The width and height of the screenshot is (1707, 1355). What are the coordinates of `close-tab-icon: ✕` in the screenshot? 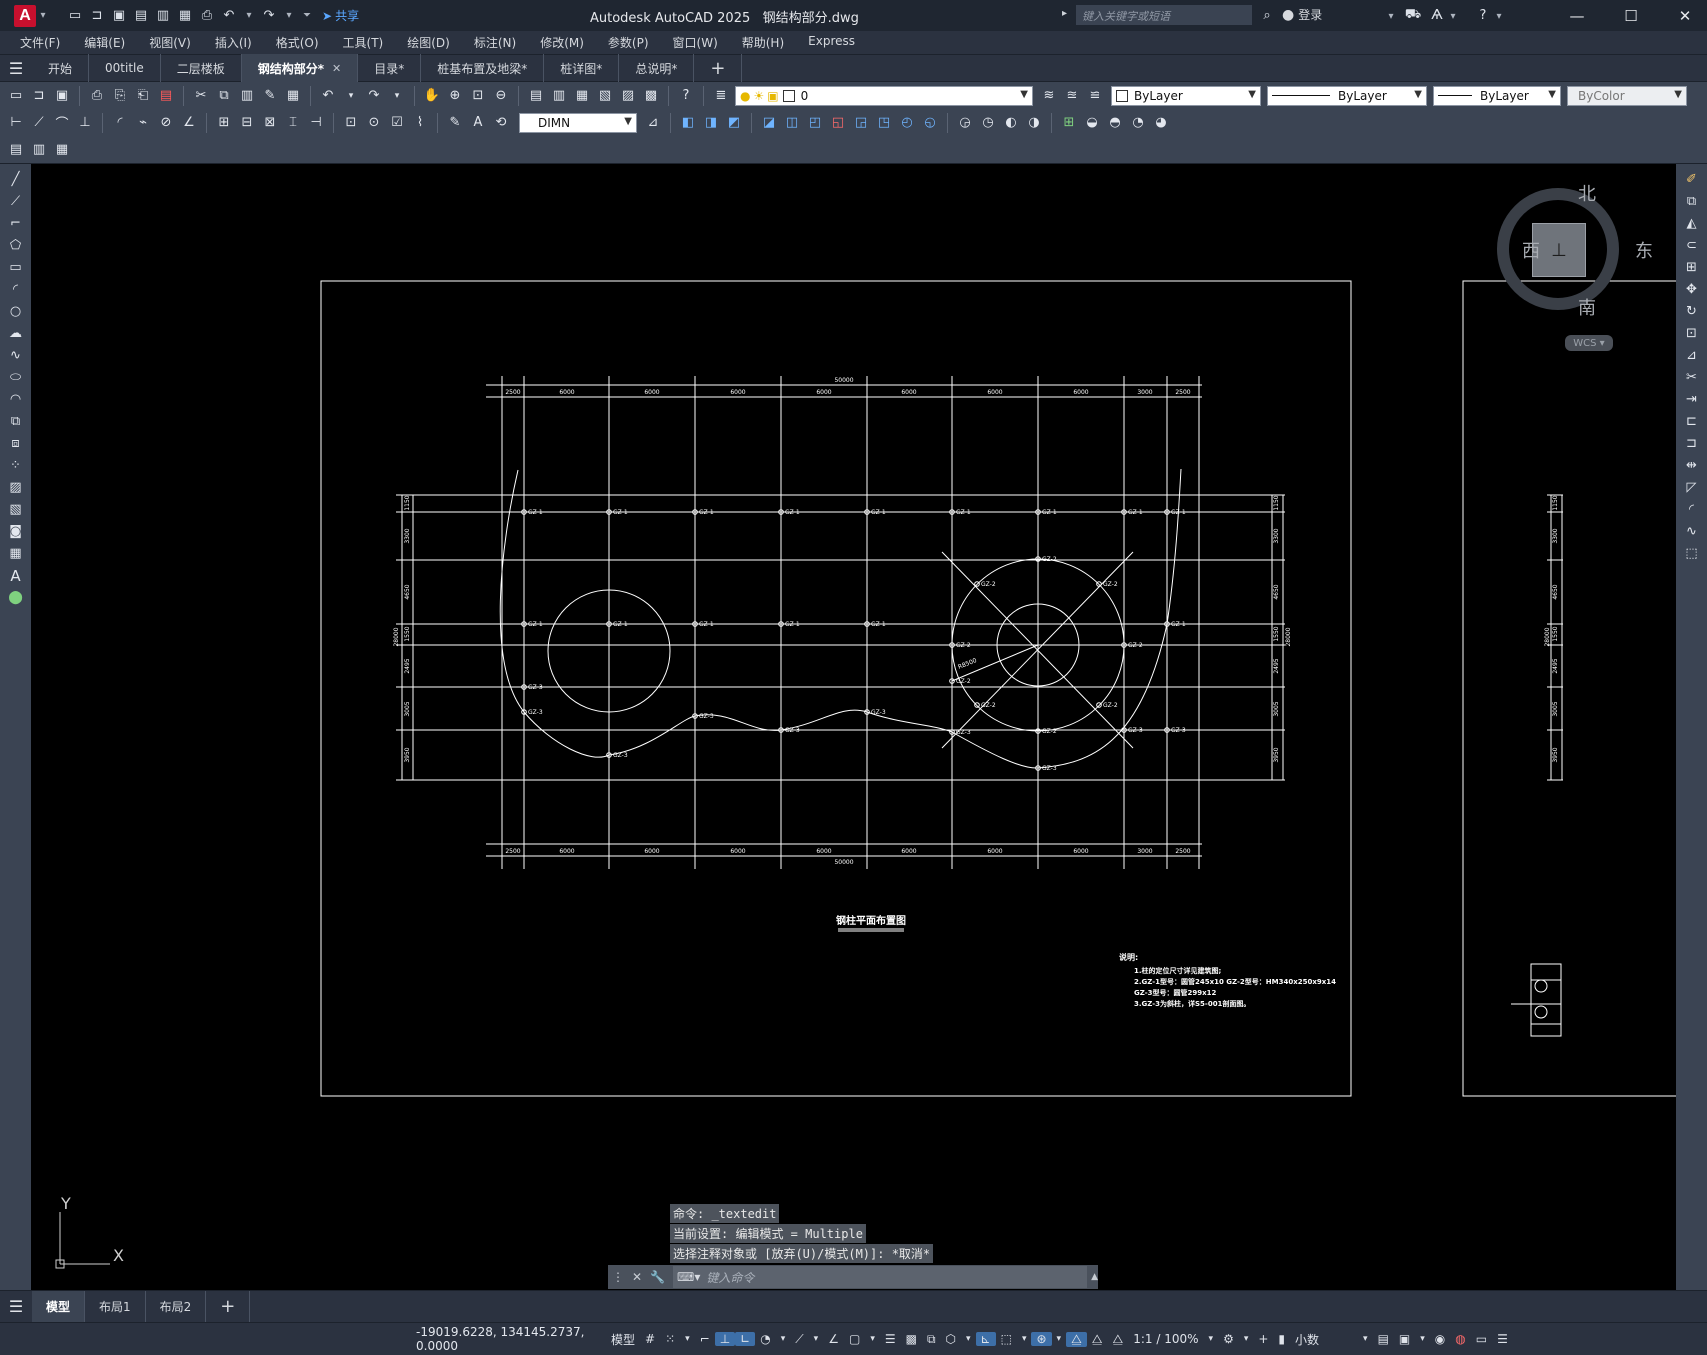 It's located at (336, 68).